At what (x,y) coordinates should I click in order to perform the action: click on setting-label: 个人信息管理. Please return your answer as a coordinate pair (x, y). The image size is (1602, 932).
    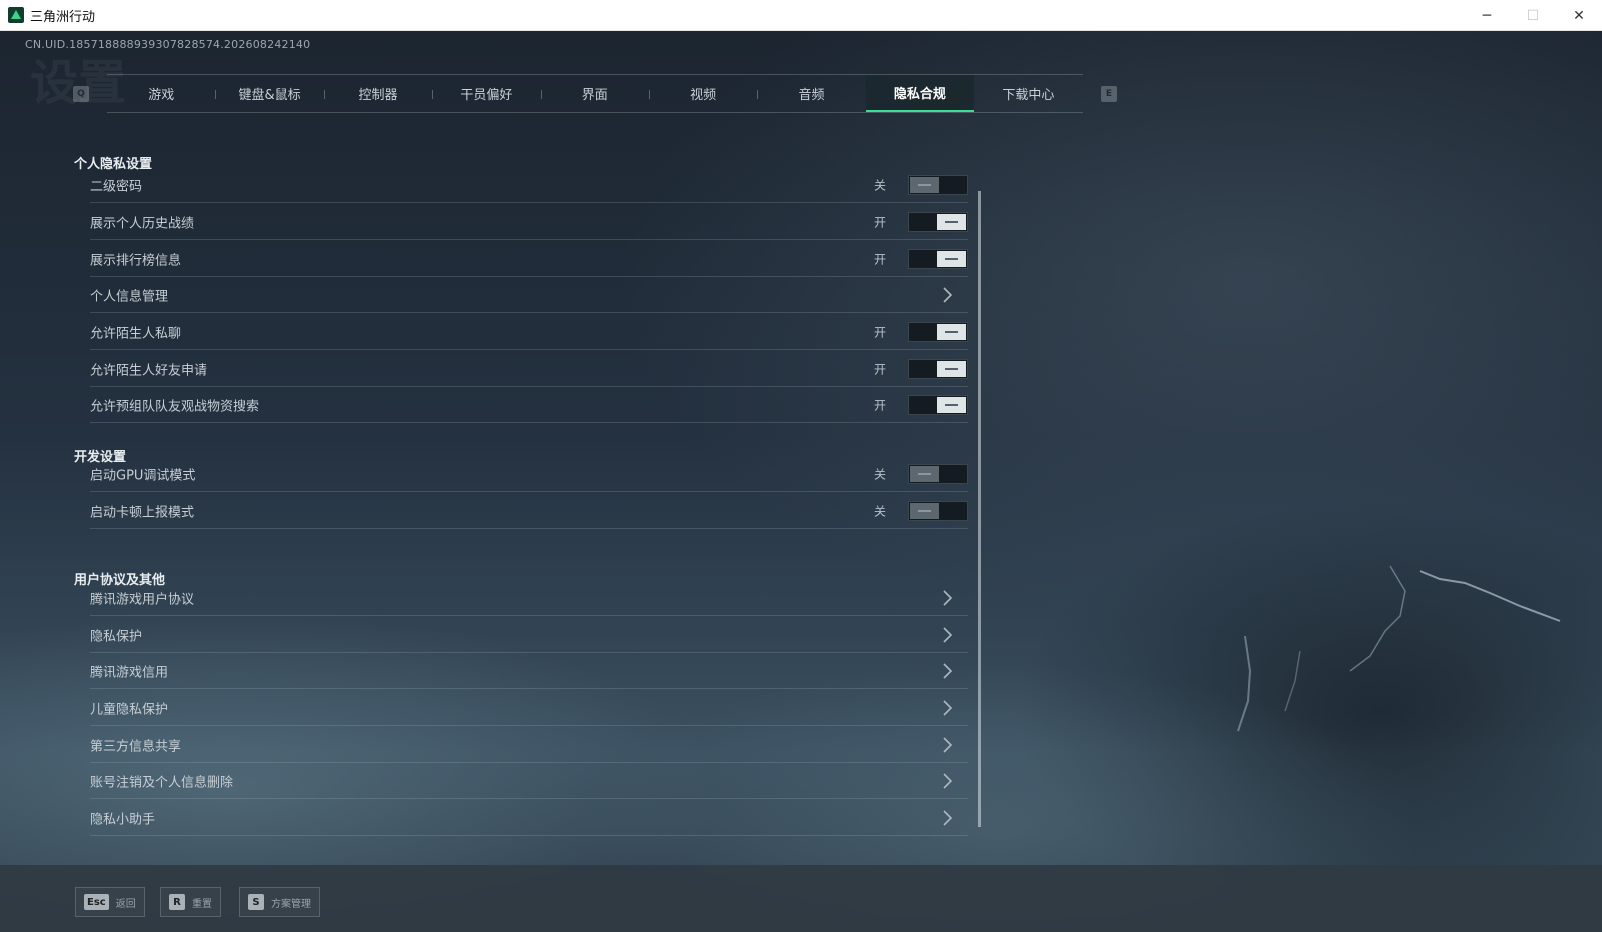
    Looking at the image, I should click on (129, 296).